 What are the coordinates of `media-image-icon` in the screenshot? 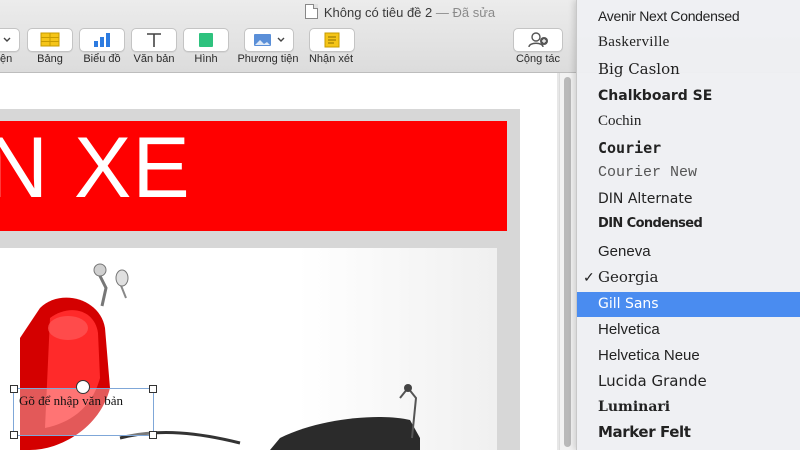 It's located at (269, 40).